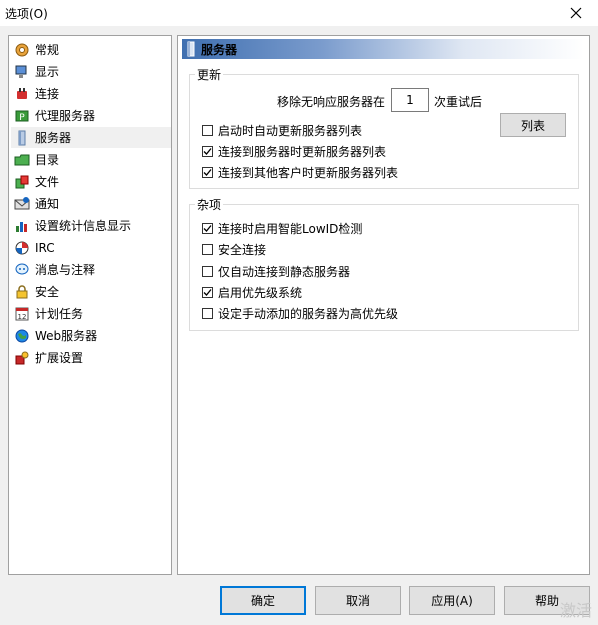 The image size is (598, 625). I want to click on proxy-icon: P, so click(22, 116).